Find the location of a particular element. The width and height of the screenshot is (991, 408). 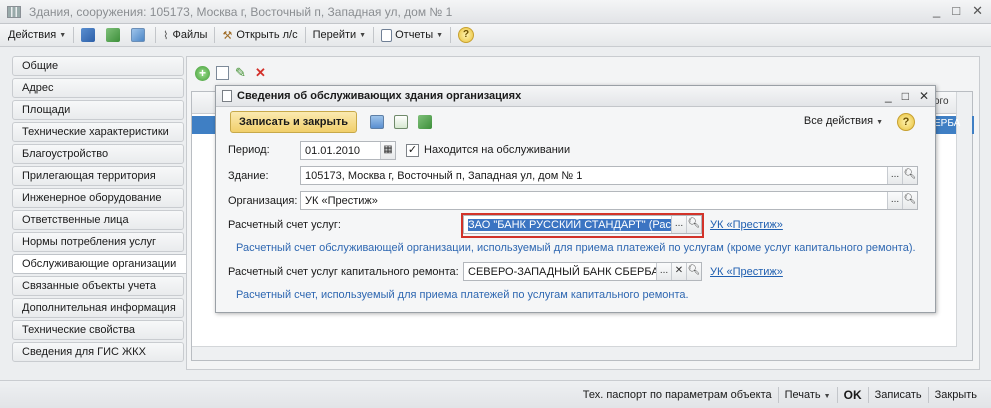

calendar-icon: ▦ is located at coordinates (387, 150).